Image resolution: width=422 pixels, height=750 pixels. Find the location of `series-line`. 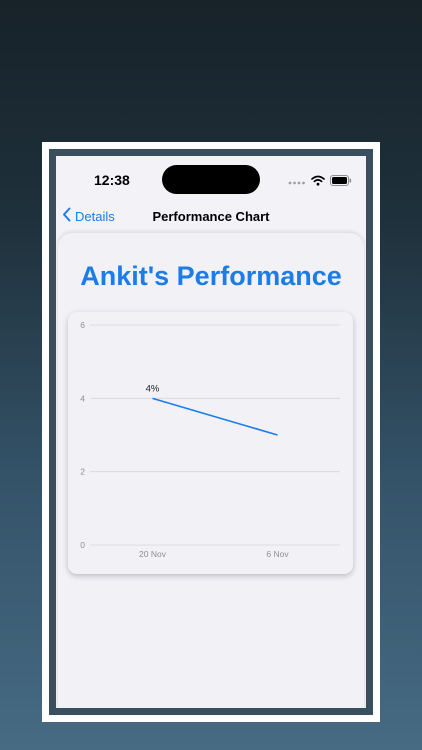

series-line is located at coordinates (215, 416).